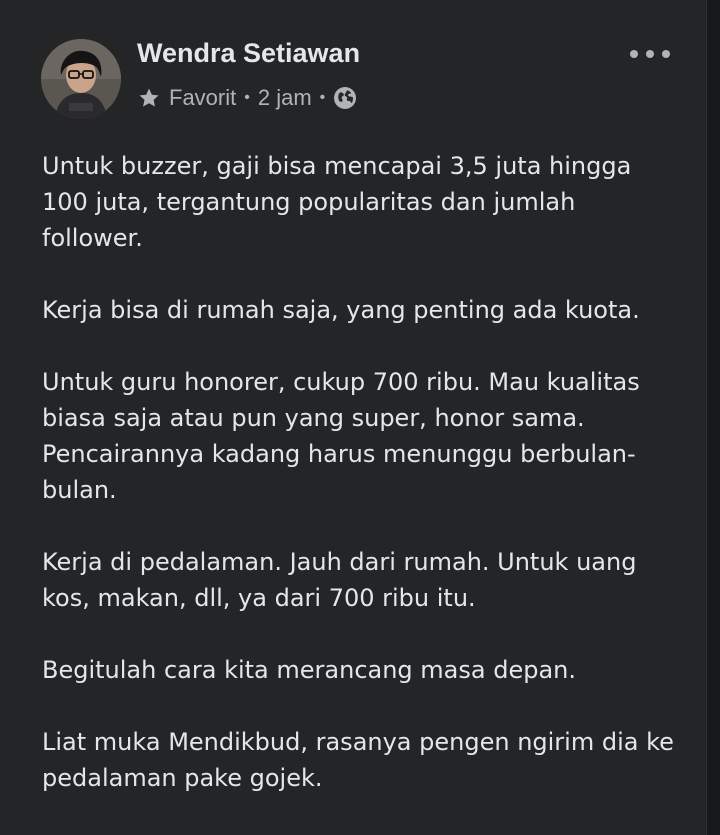 This screenshot has height=835, width=720. What do you see at coordinates (149, 97) in the screenshot?
I see `star-icon` at bounding box center [149, 97].